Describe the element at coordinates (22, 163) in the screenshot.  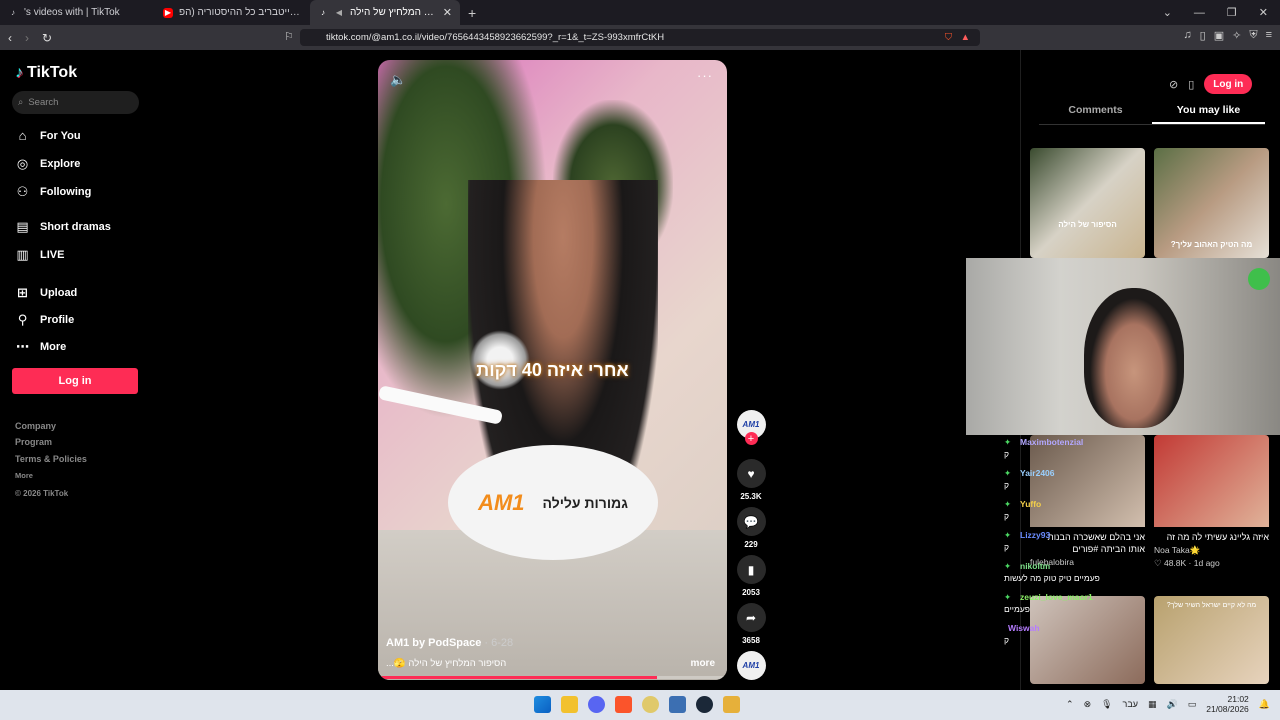
I see `compass-icon: ◎` at that location.